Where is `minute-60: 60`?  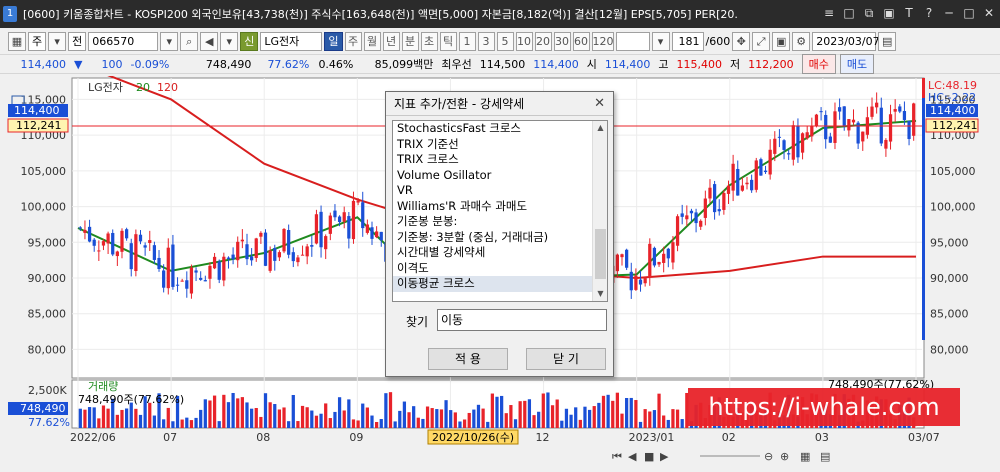
minute-60: 60 is located at coordinates (581, 41).